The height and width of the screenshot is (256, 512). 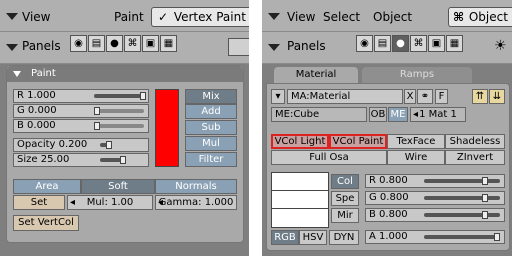 I want to click on r-track, so click(x=119, y=96).